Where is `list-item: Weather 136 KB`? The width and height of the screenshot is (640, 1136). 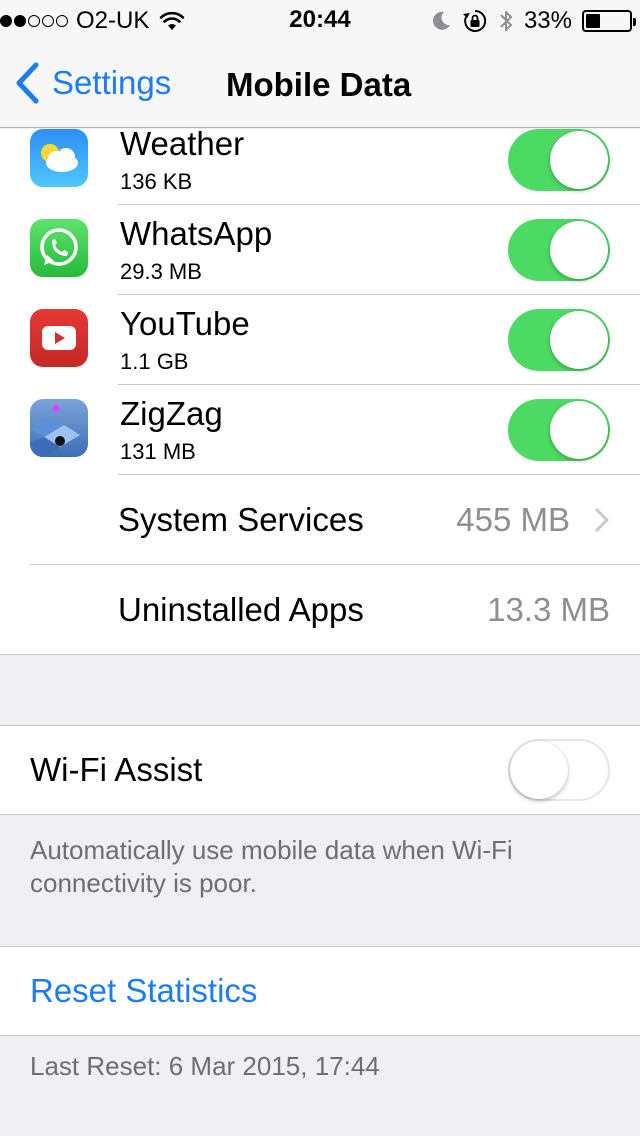 list-item: Weather 136 KB is located at coordinates (320, 160).